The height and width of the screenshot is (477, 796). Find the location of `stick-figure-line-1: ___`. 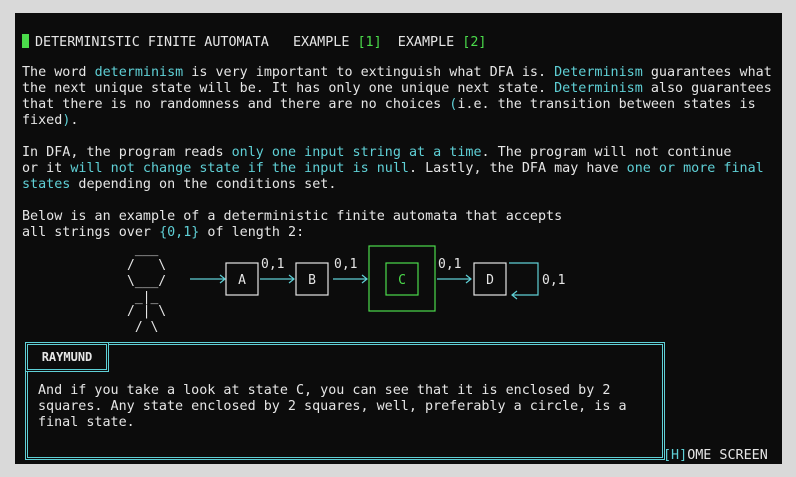

stick-figure-line-1: ___ is located at coordinates (142, 249).